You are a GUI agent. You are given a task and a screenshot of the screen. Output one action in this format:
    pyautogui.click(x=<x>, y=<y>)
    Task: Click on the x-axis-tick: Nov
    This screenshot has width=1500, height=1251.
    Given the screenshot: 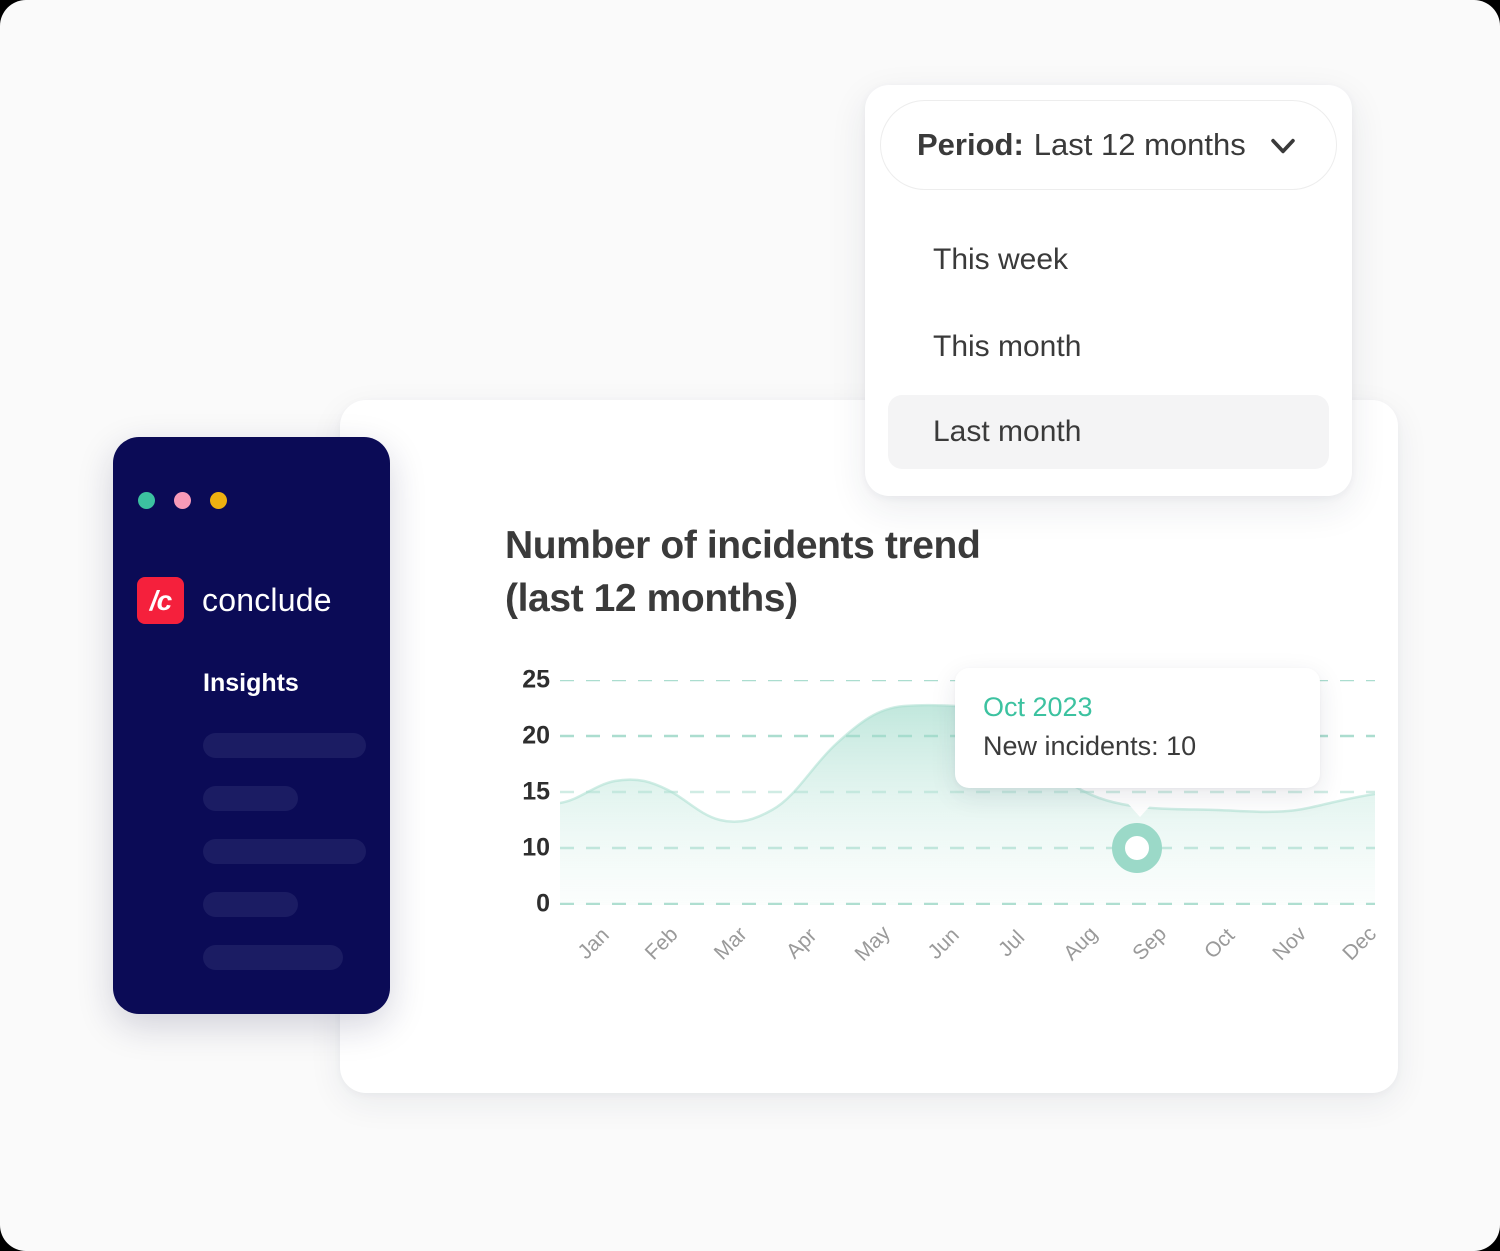 What is the action you would take?
    pyautogui.click(x=1289, y=943)
    